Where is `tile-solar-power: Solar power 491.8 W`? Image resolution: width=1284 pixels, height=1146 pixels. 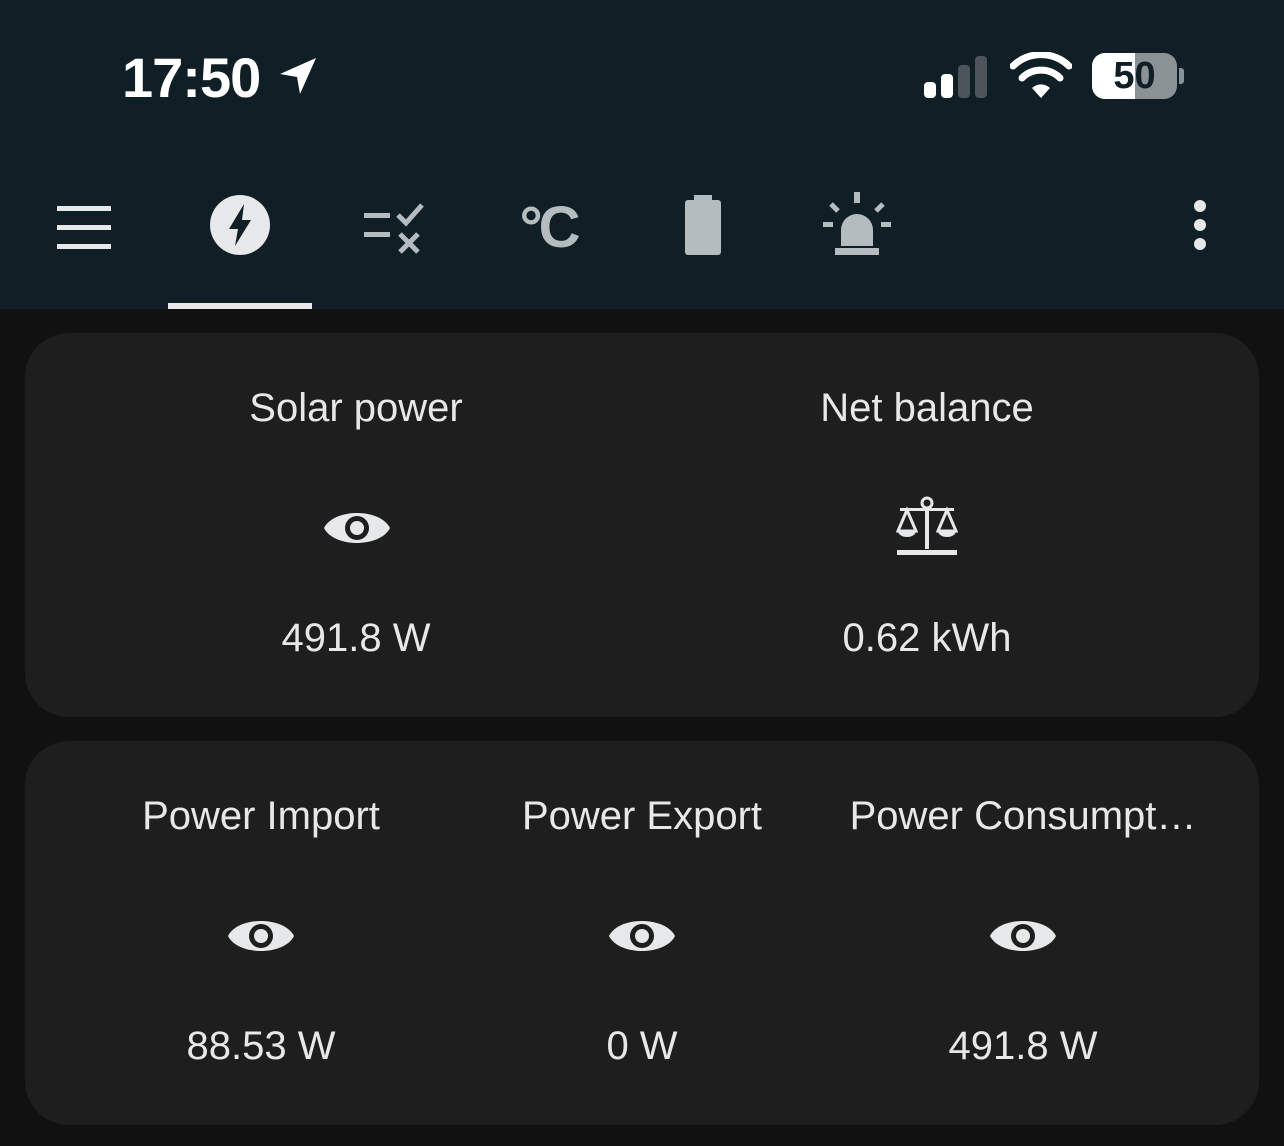 tile-solar-power: Solar power 491.8 W is located at coordinates (356, 525).